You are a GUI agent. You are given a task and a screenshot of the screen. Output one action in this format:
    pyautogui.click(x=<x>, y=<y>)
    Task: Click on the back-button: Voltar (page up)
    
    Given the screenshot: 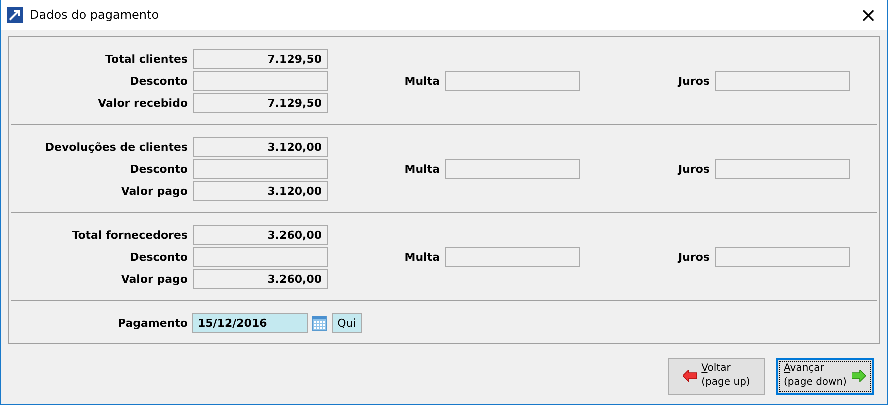 What is the action you would take?
    pyautogui.click(x=716, y=376)
    